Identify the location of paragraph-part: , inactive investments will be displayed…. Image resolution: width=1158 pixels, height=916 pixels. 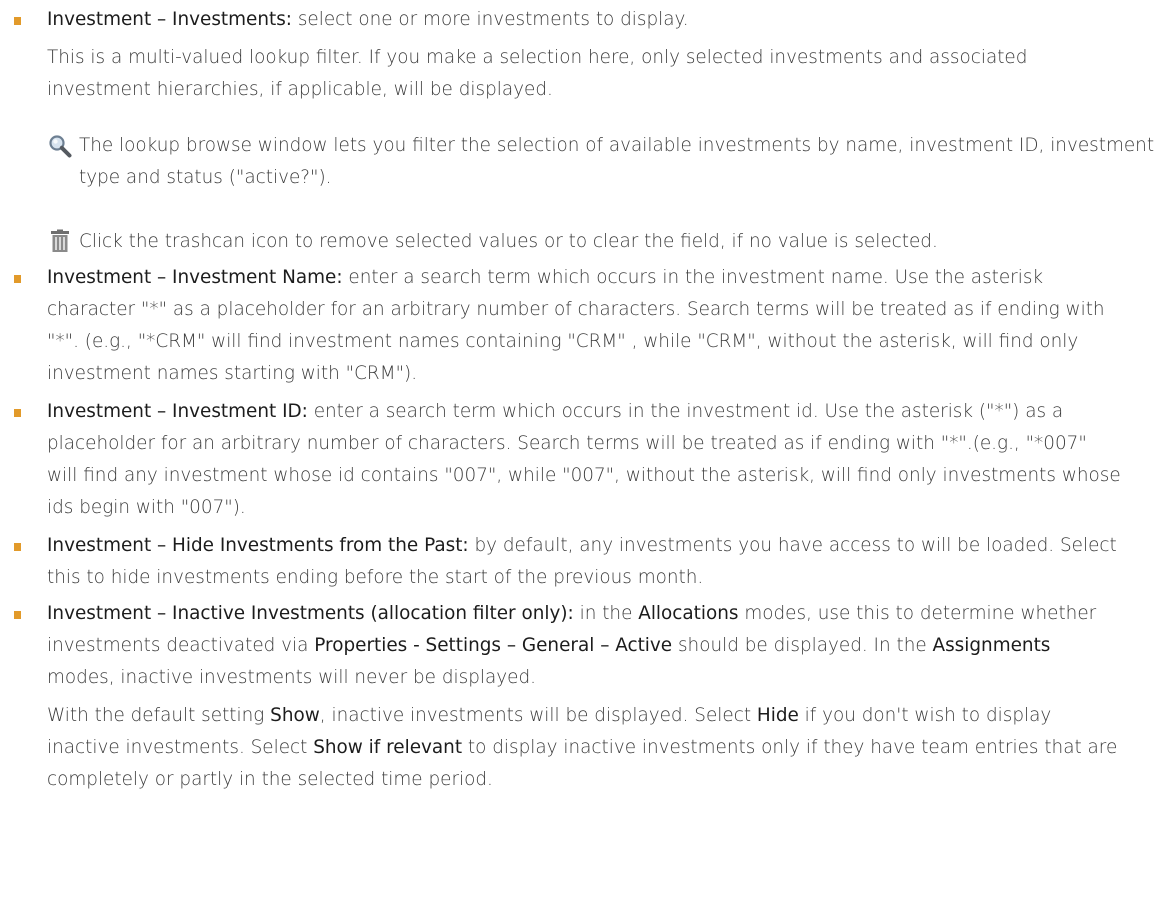
(538, 715).